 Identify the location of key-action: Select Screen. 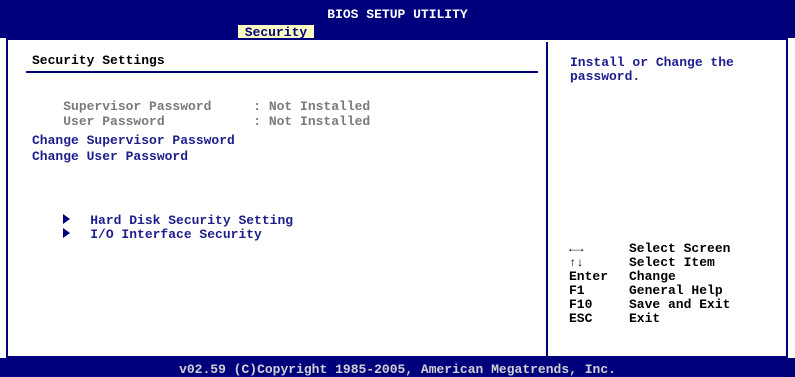
(680, 248).